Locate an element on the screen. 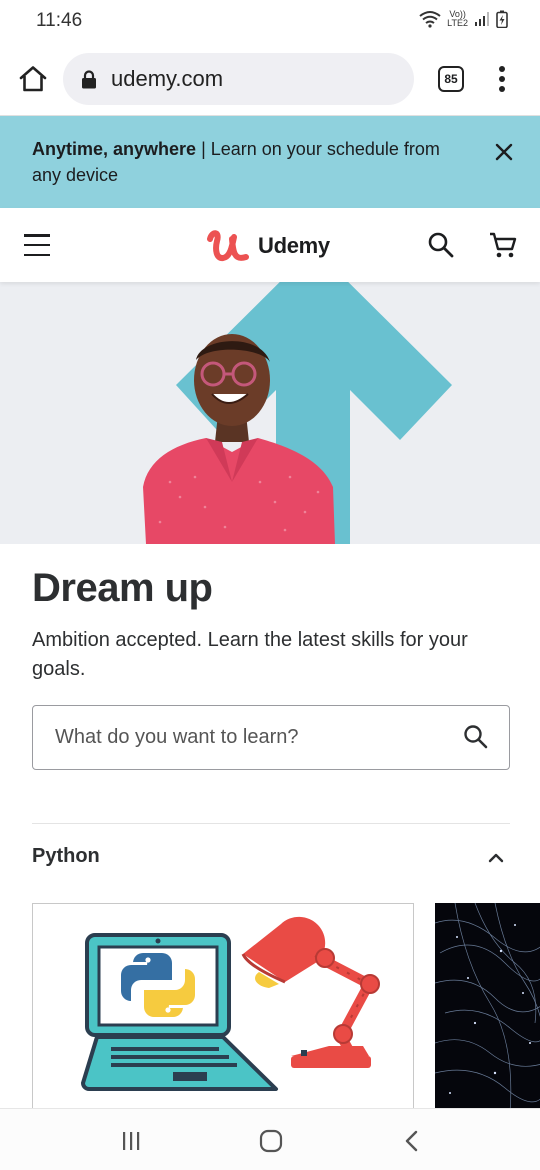 This screenshot has height=1170, width=540. back-button is located at coordinates (412, 1141).